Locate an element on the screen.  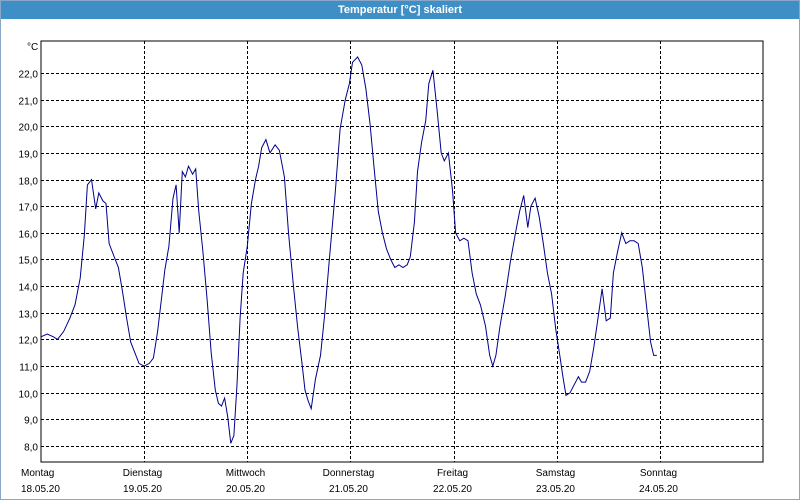
y-unit-label: °C is located at coordinates (32, 47).